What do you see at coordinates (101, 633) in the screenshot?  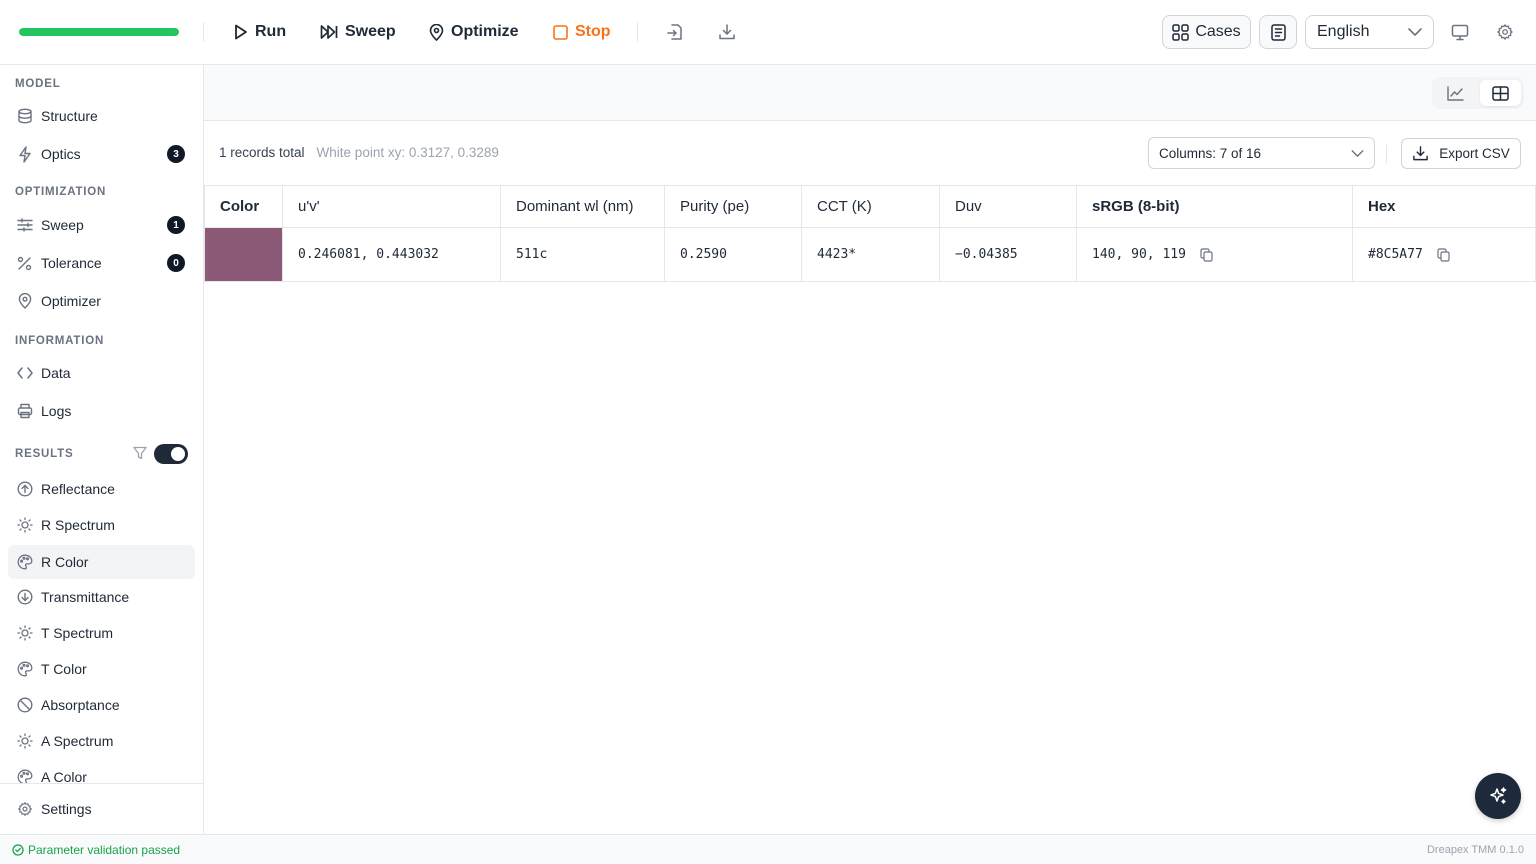 I see `sidebar-item-t-spectrum: T Spectrum` at bounding box center [101, 633].